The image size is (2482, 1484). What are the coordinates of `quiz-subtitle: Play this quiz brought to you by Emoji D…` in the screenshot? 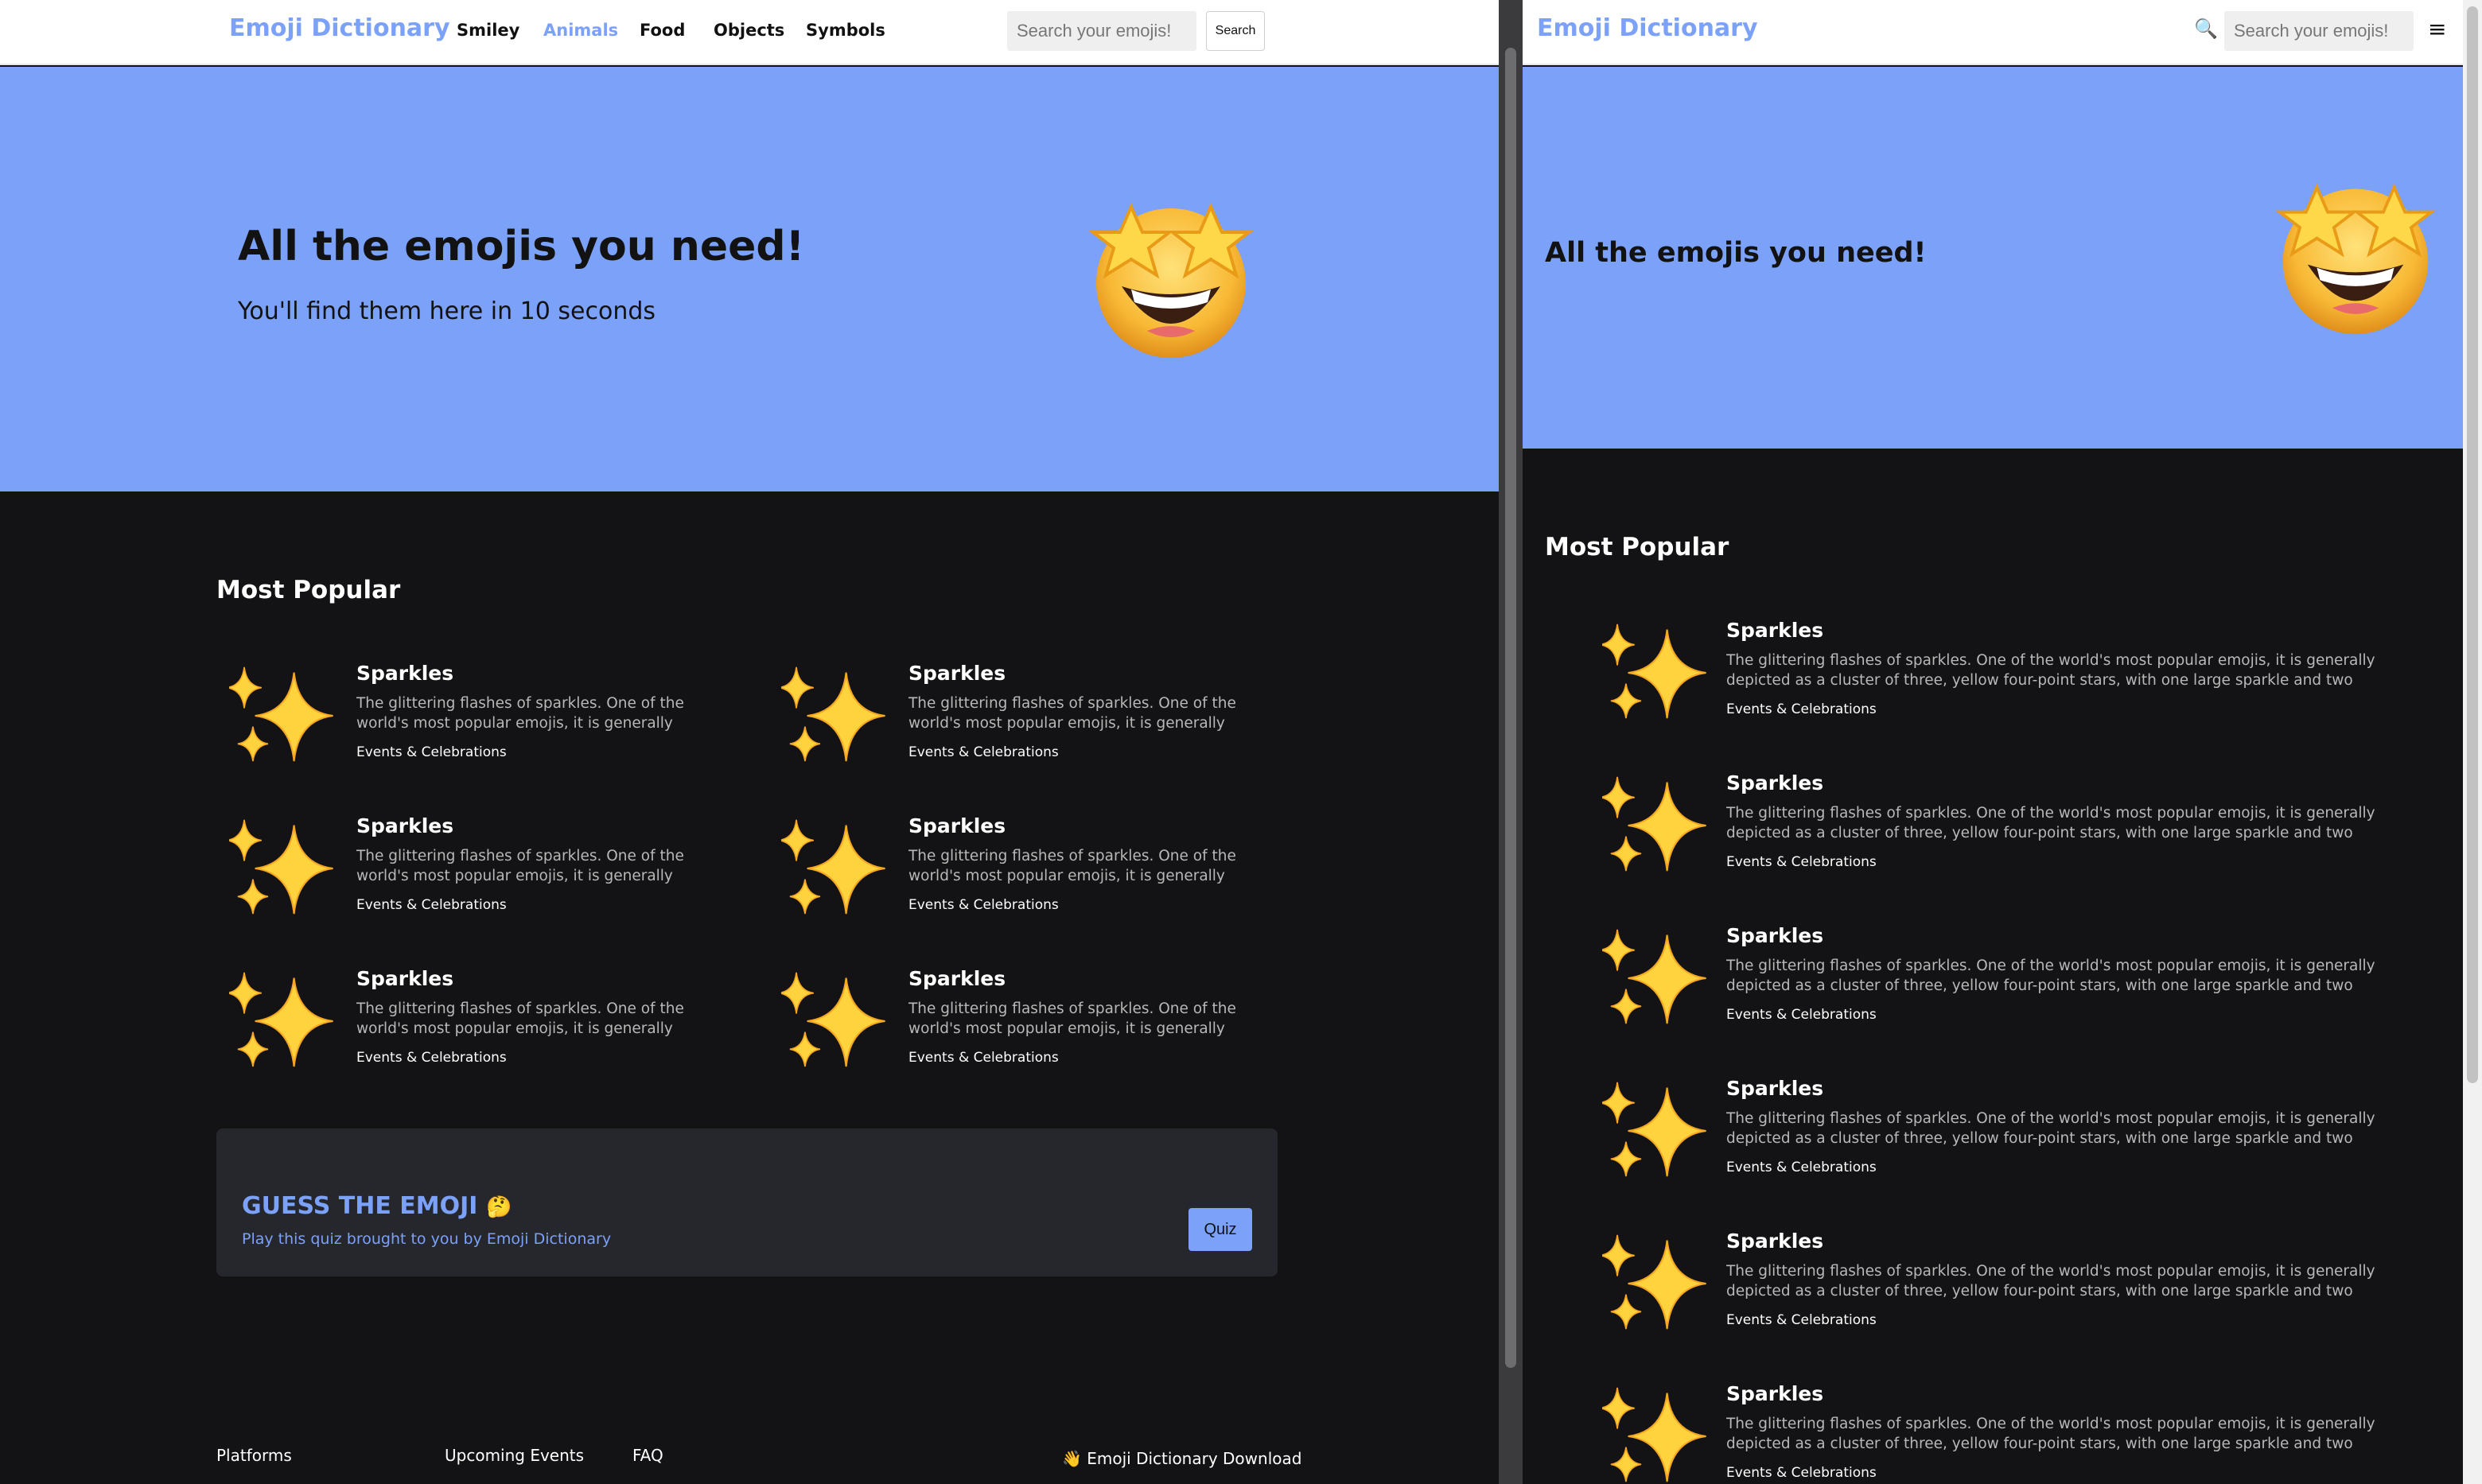 It's located at (427, 1239).